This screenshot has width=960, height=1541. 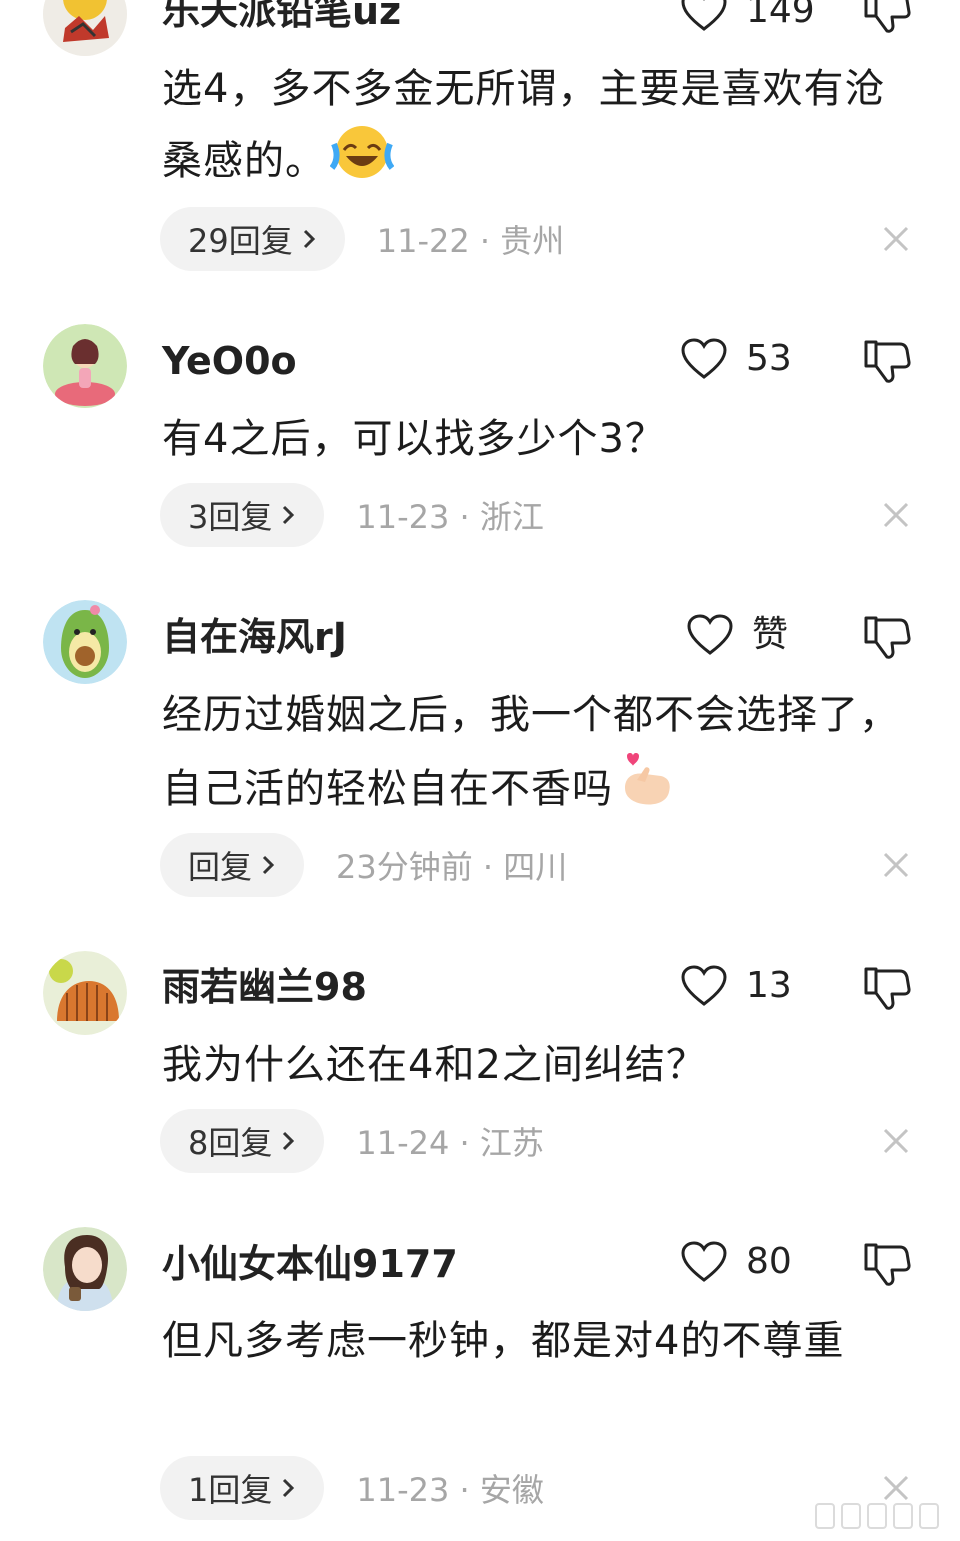 I want to click on like-button: 80, so click(x=736, y=1262).